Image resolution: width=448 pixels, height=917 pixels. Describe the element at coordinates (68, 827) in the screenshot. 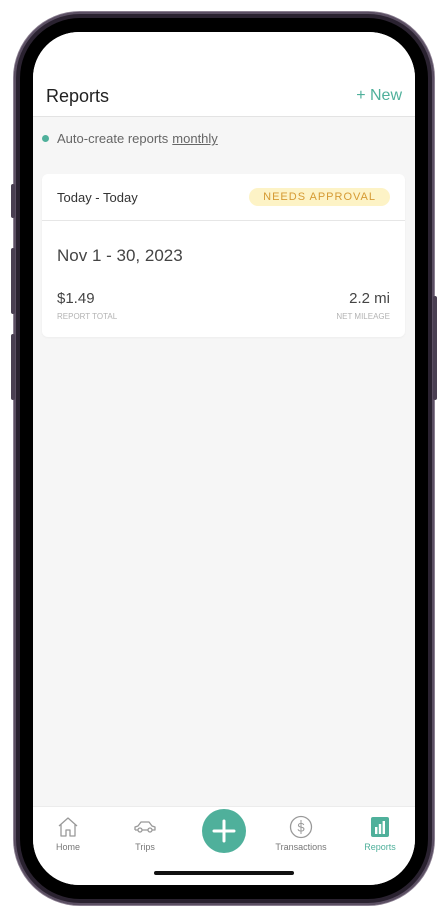

I see `home-icon` at that location.